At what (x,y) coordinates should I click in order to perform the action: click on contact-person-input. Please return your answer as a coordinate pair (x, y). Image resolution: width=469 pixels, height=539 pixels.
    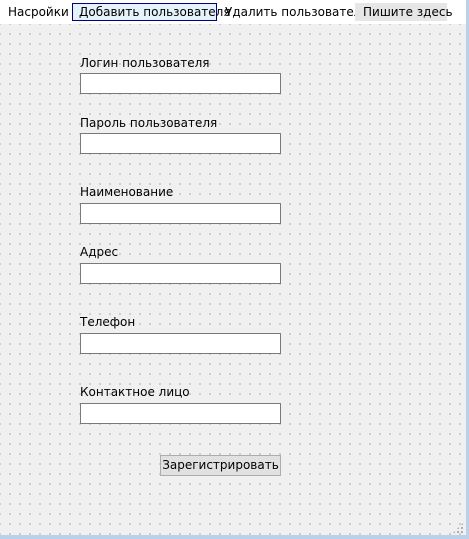
    Looking at the image, I should click on (180, 413).